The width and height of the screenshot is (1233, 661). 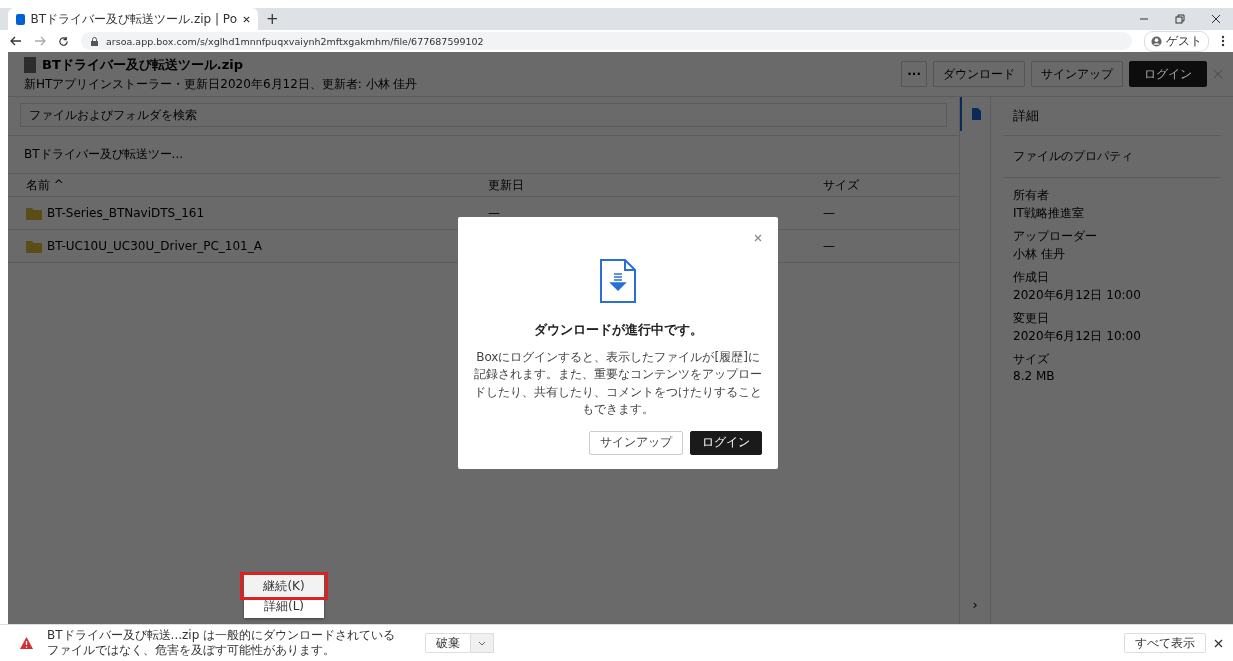 I want to click on table-cell: —, so click(x=494, y=213).